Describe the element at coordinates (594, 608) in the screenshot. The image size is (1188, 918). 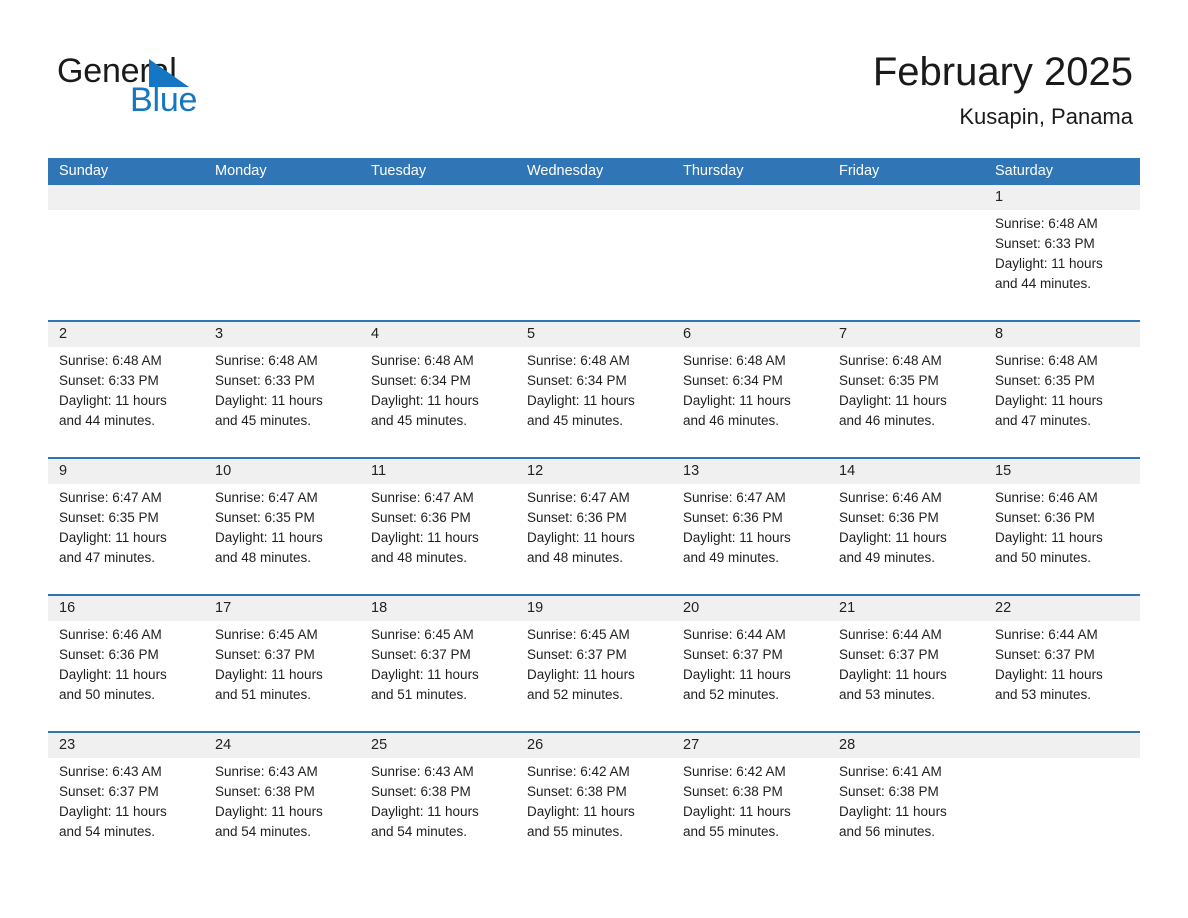
I see `day-number-19: 19` at that location.